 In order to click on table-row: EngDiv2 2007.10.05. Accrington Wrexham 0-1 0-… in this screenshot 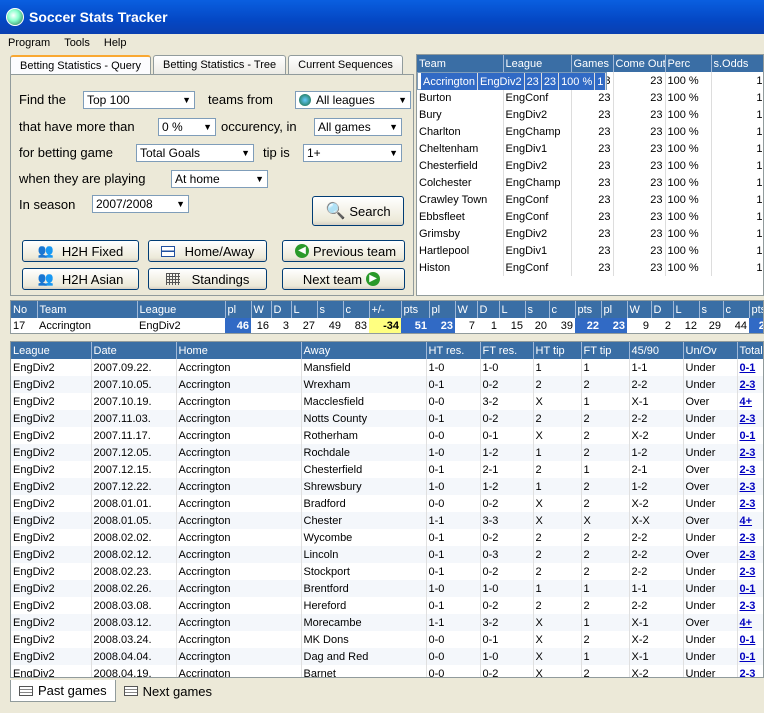, I will do `click(387, 384)`.